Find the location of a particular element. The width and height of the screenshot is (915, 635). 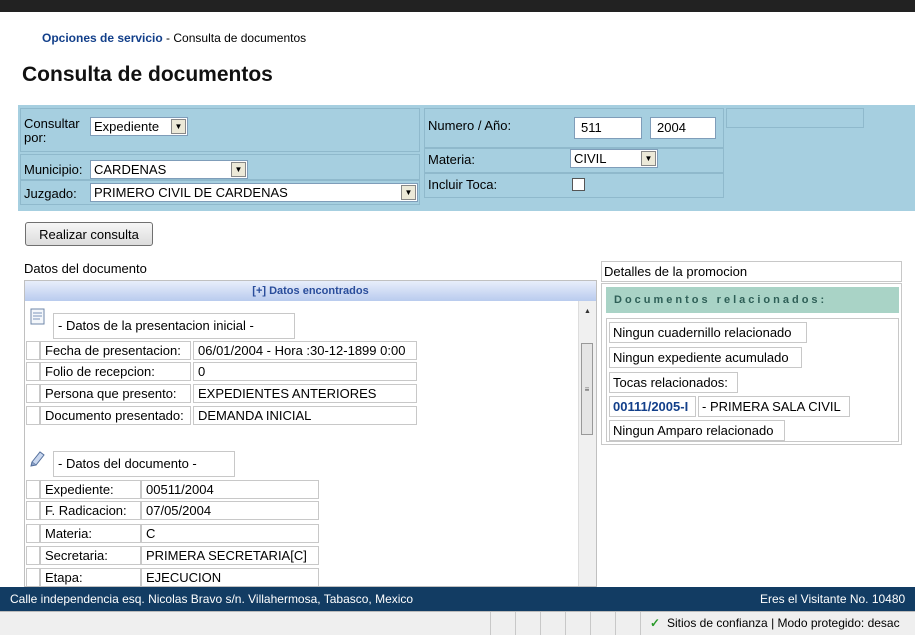

toca-link: 00111/2005-I is located at coordinates (652, 406).